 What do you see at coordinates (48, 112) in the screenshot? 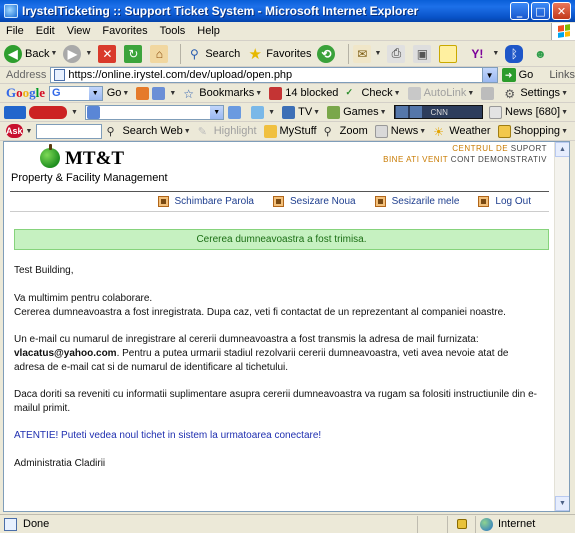
I see `toolbar-brand-icon` at bounding box center [48, 112].